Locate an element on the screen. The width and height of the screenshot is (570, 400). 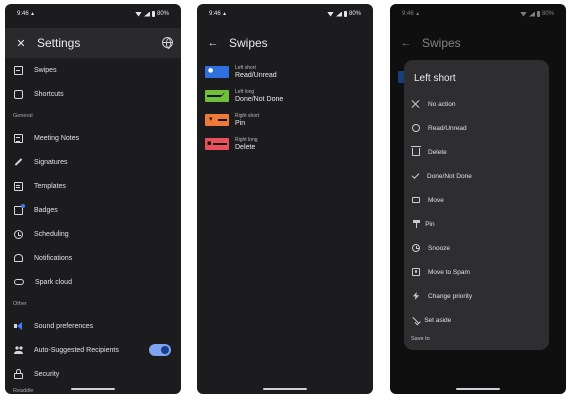
cloud-icon is located at coordinates (19, 282).